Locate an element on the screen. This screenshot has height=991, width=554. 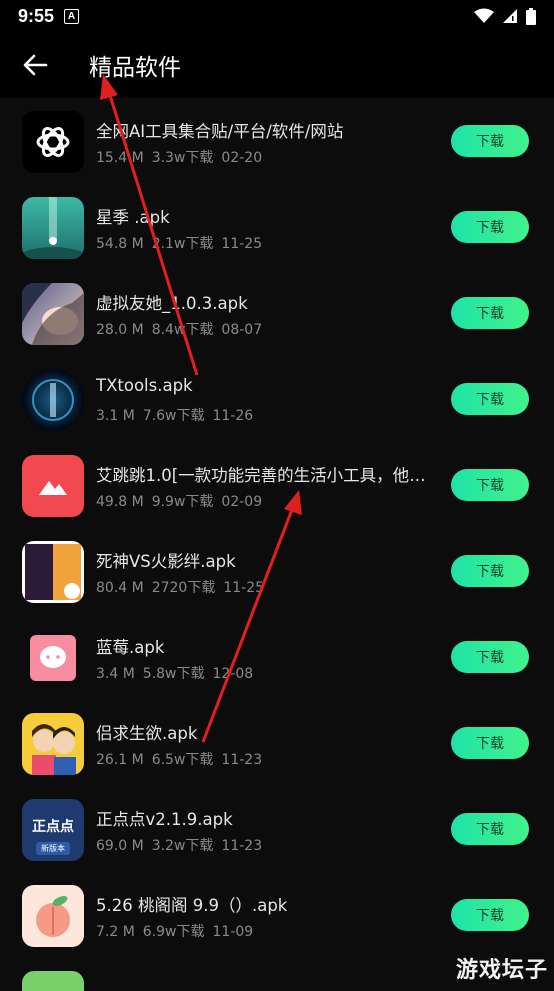
zhengdiandian-icon: 正点点 新版本 is located at coordinates (53, 830).